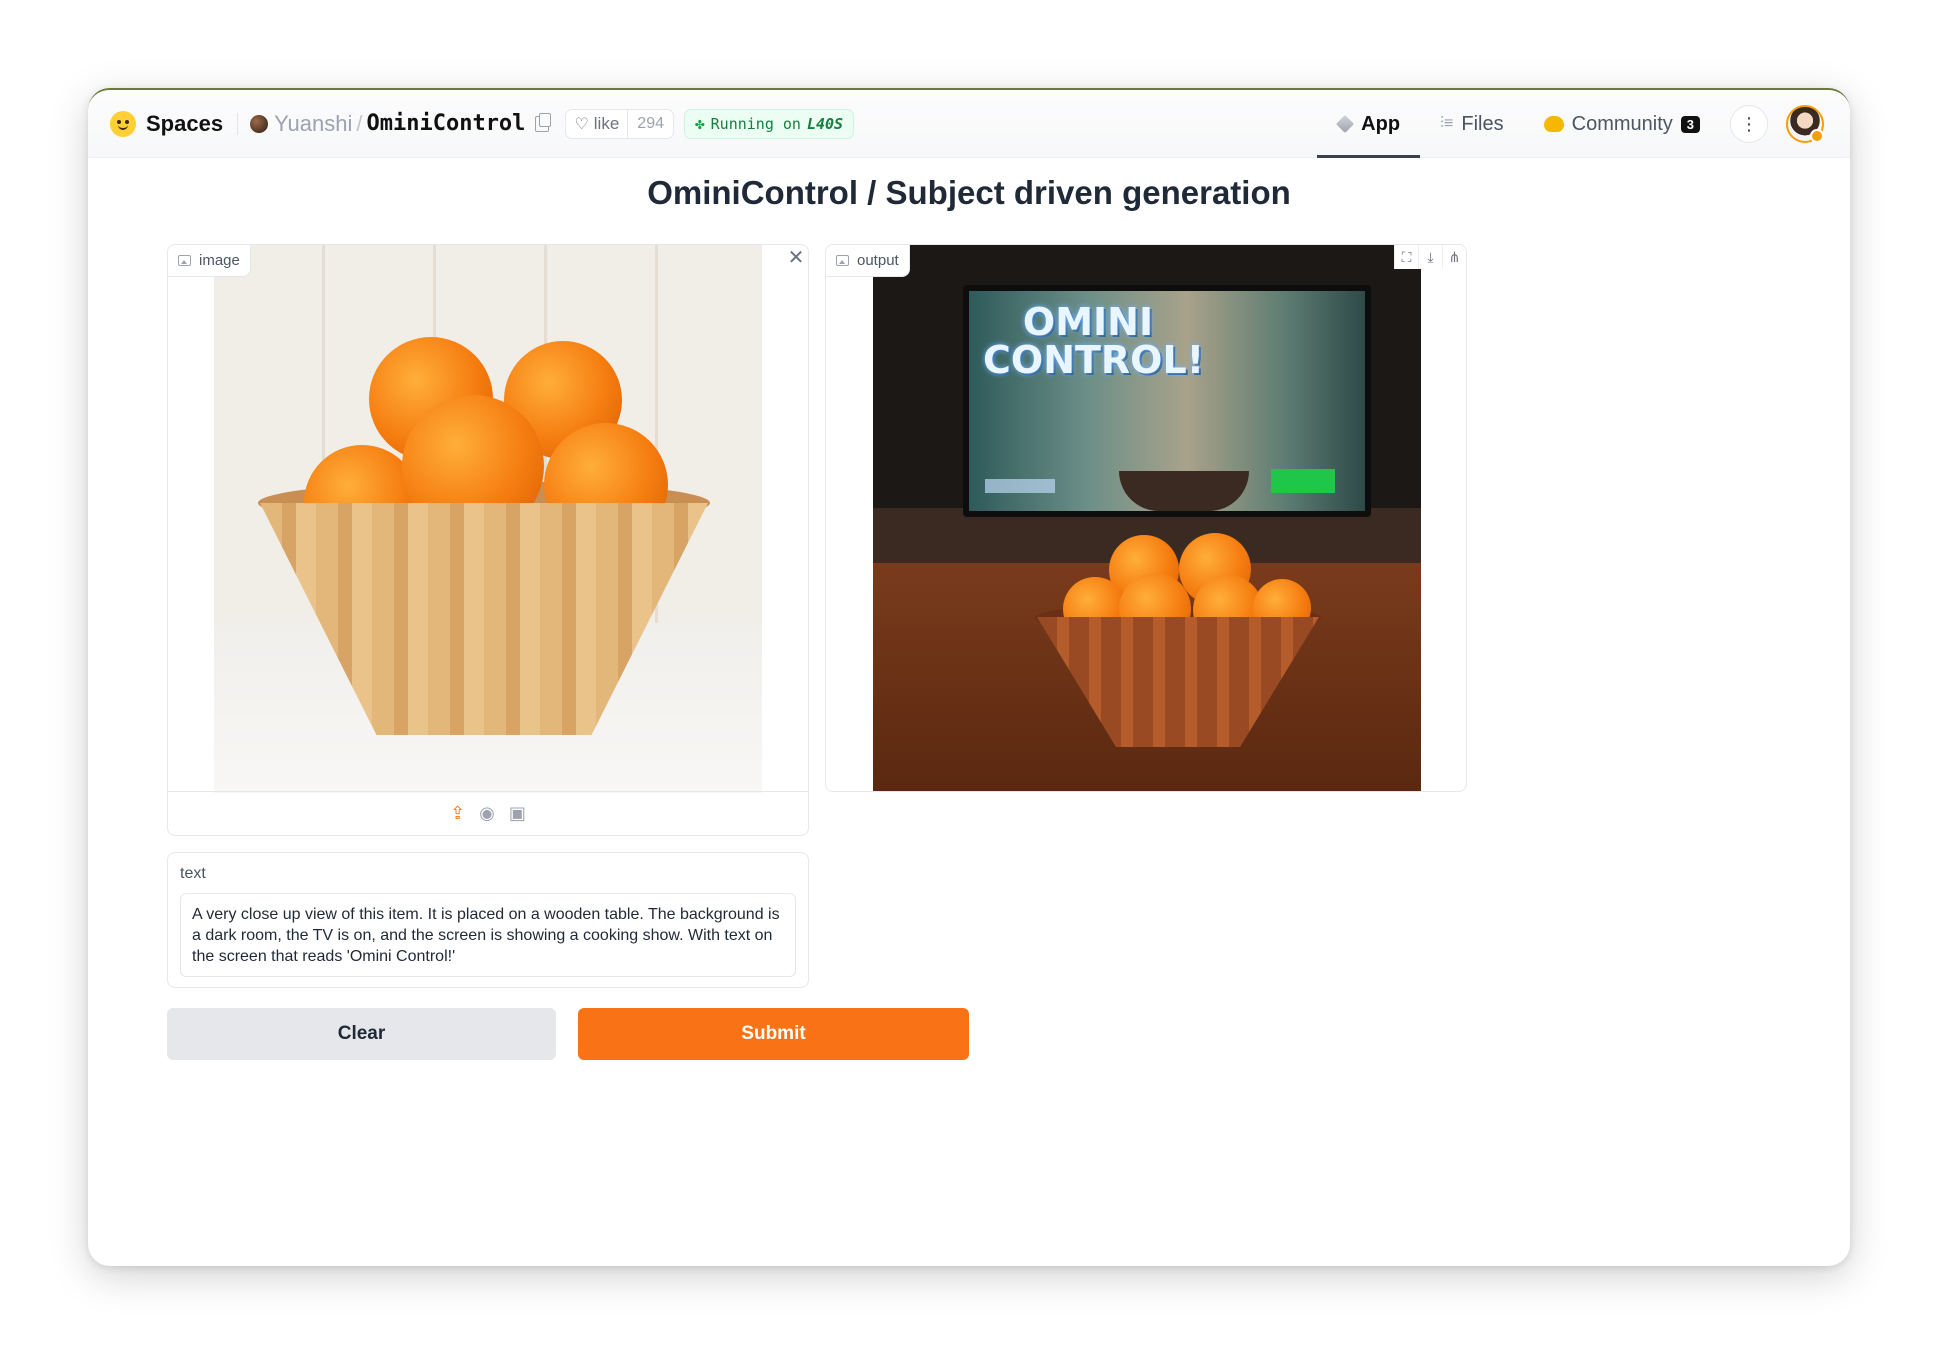 This screenshot has width=1936, height=1350. What do you see at coordinates (1406, 257) in the screenshot?
I see `fullscreen-icon: ⛶` at bounding box center [1406, 257].